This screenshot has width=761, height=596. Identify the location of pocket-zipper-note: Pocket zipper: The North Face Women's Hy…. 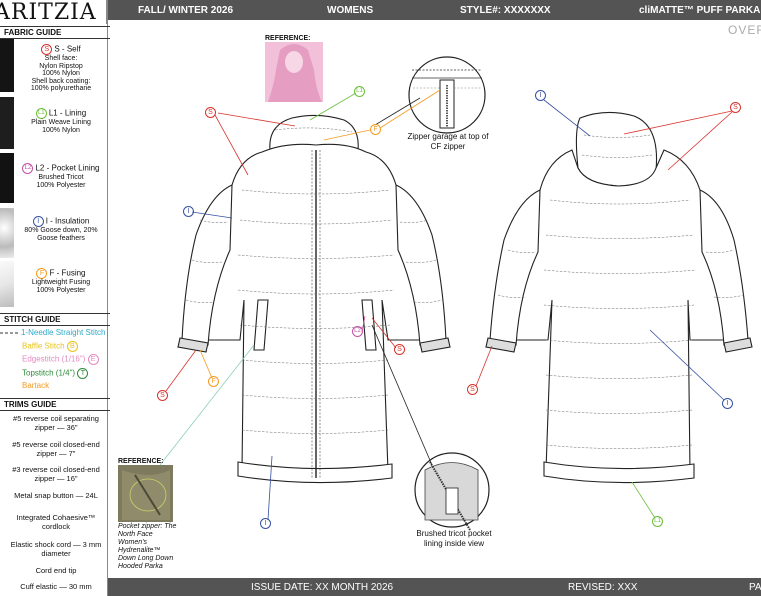
(147, 546).